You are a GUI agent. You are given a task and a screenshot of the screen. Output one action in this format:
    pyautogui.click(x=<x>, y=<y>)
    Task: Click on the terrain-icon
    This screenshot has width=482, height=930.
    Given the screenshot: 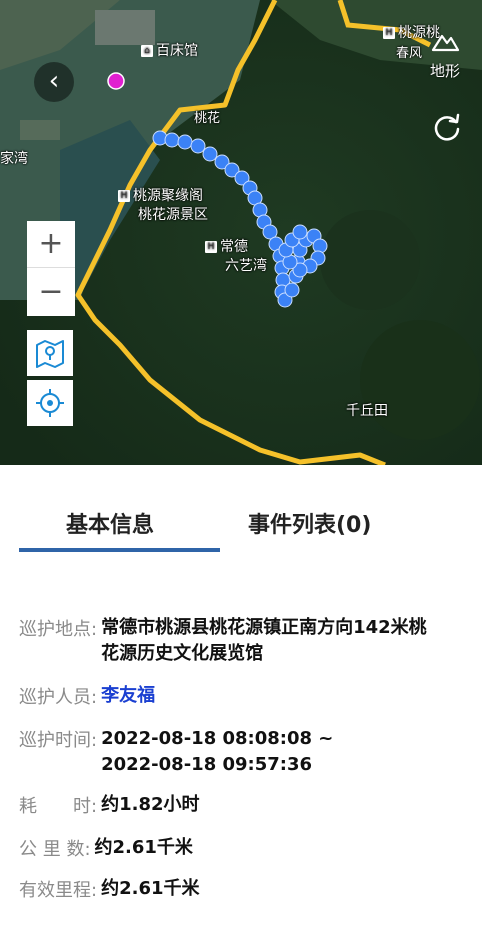 What is the action you would take?
    pyautogui.click(x=445, y=43)
    